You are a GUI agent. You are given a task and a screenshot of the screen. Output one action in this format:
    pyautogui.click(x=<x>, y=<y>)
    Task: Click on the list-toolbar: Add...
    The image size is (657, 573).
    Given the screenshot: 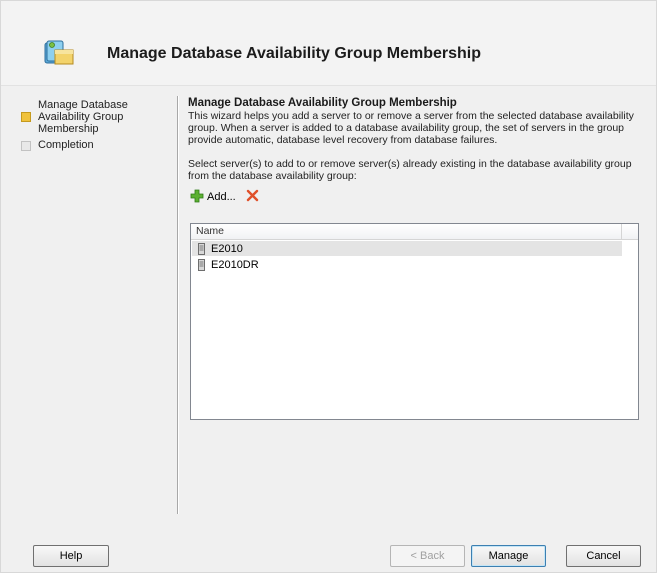 What is the action you would take?
    pyautogui.click(x=415, y=197)
    